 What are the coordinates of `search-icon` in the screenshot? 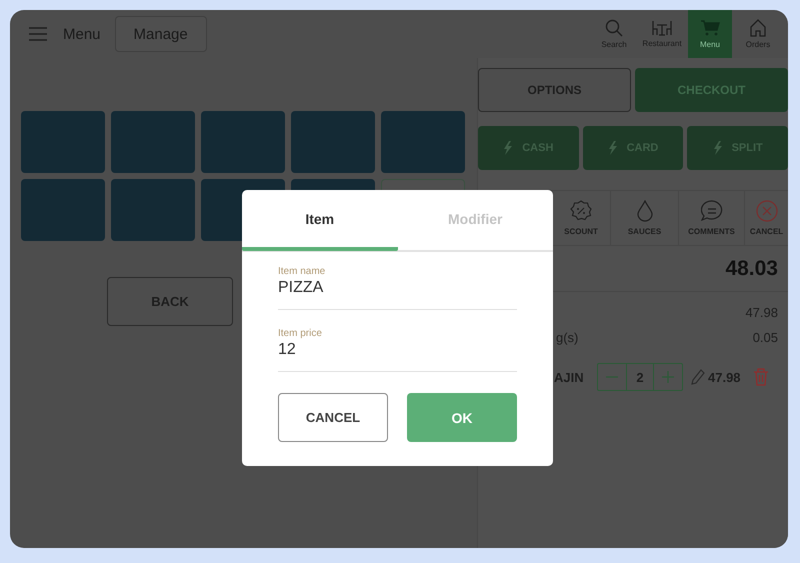 It's located at (614, 28).